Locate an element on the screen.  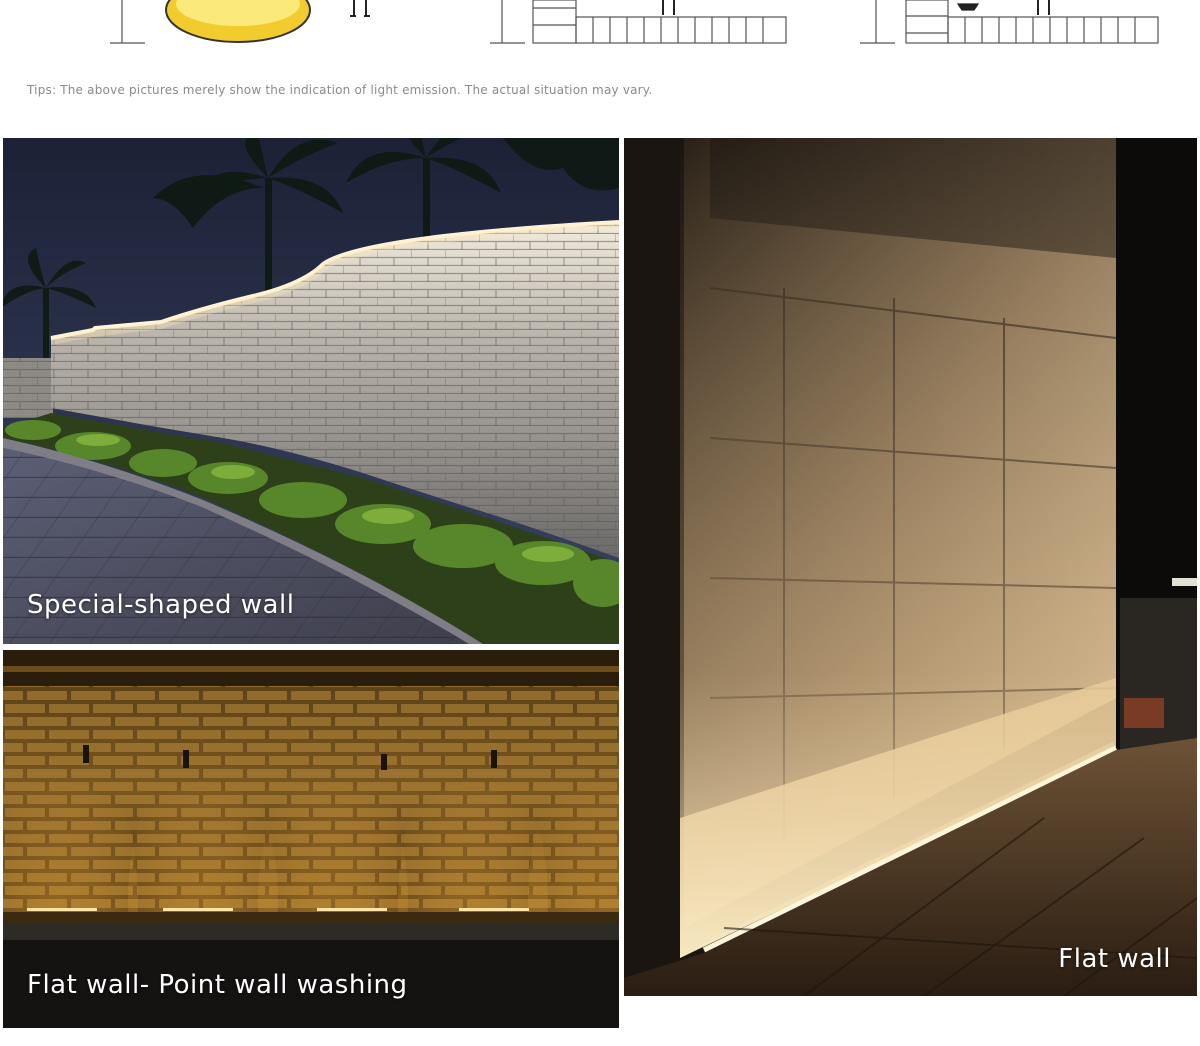
diagram-round-light is located at coordinates (240, 22).